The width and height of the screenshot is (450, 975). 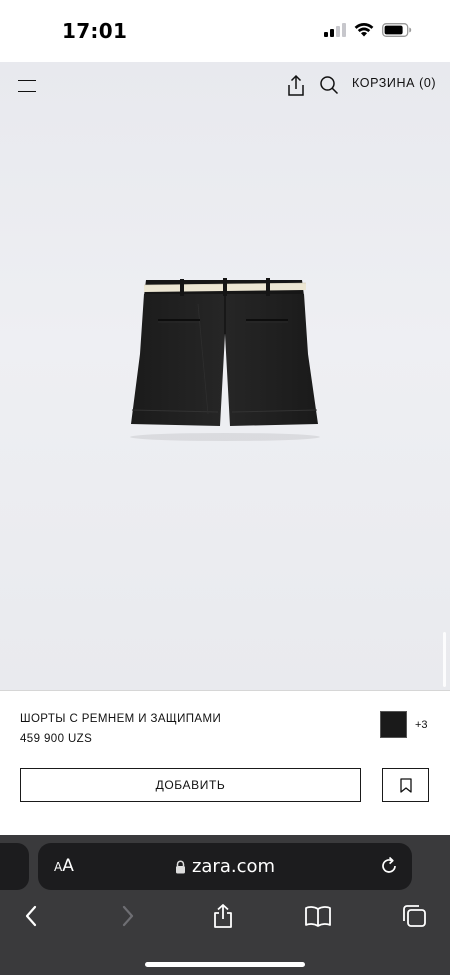 What do you see at coordinates (180, 866) in the screenshot?
I see `lock-icon` at bounding box center [180, 866].